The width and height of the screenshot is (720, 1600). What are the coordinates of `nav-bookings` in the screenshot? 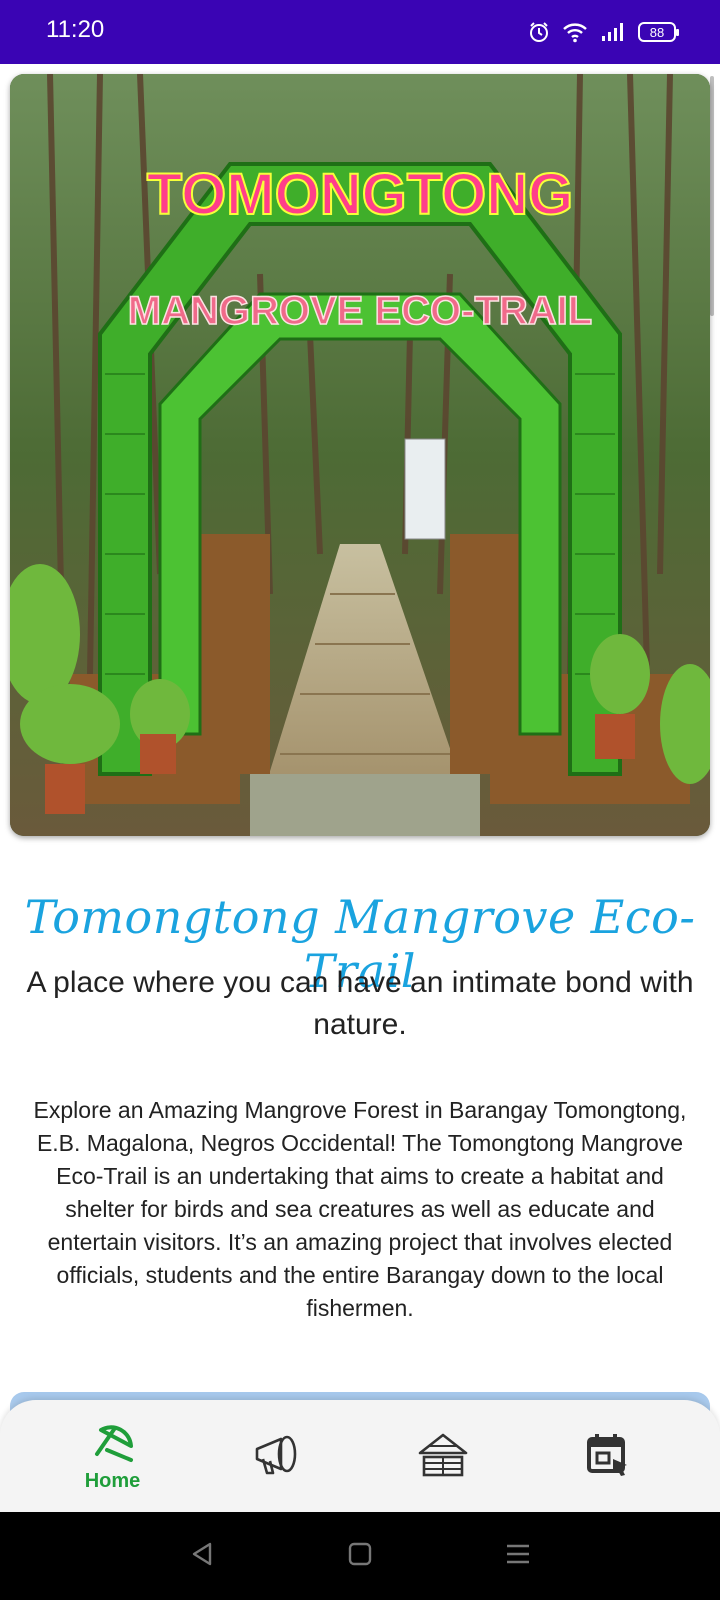 It's located at (608, 1456).